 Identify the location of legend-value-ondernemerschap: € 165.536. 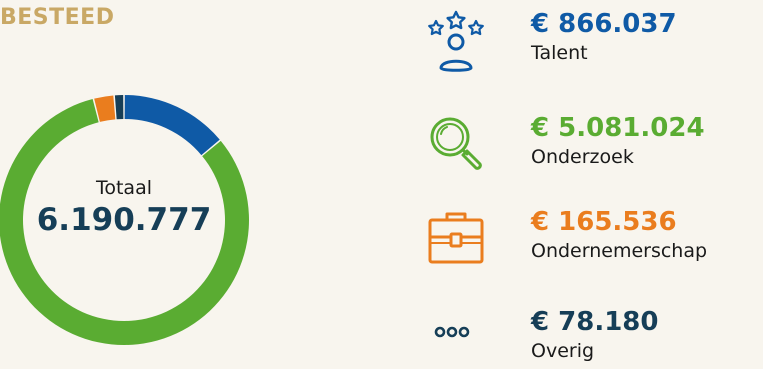
(604, 222).